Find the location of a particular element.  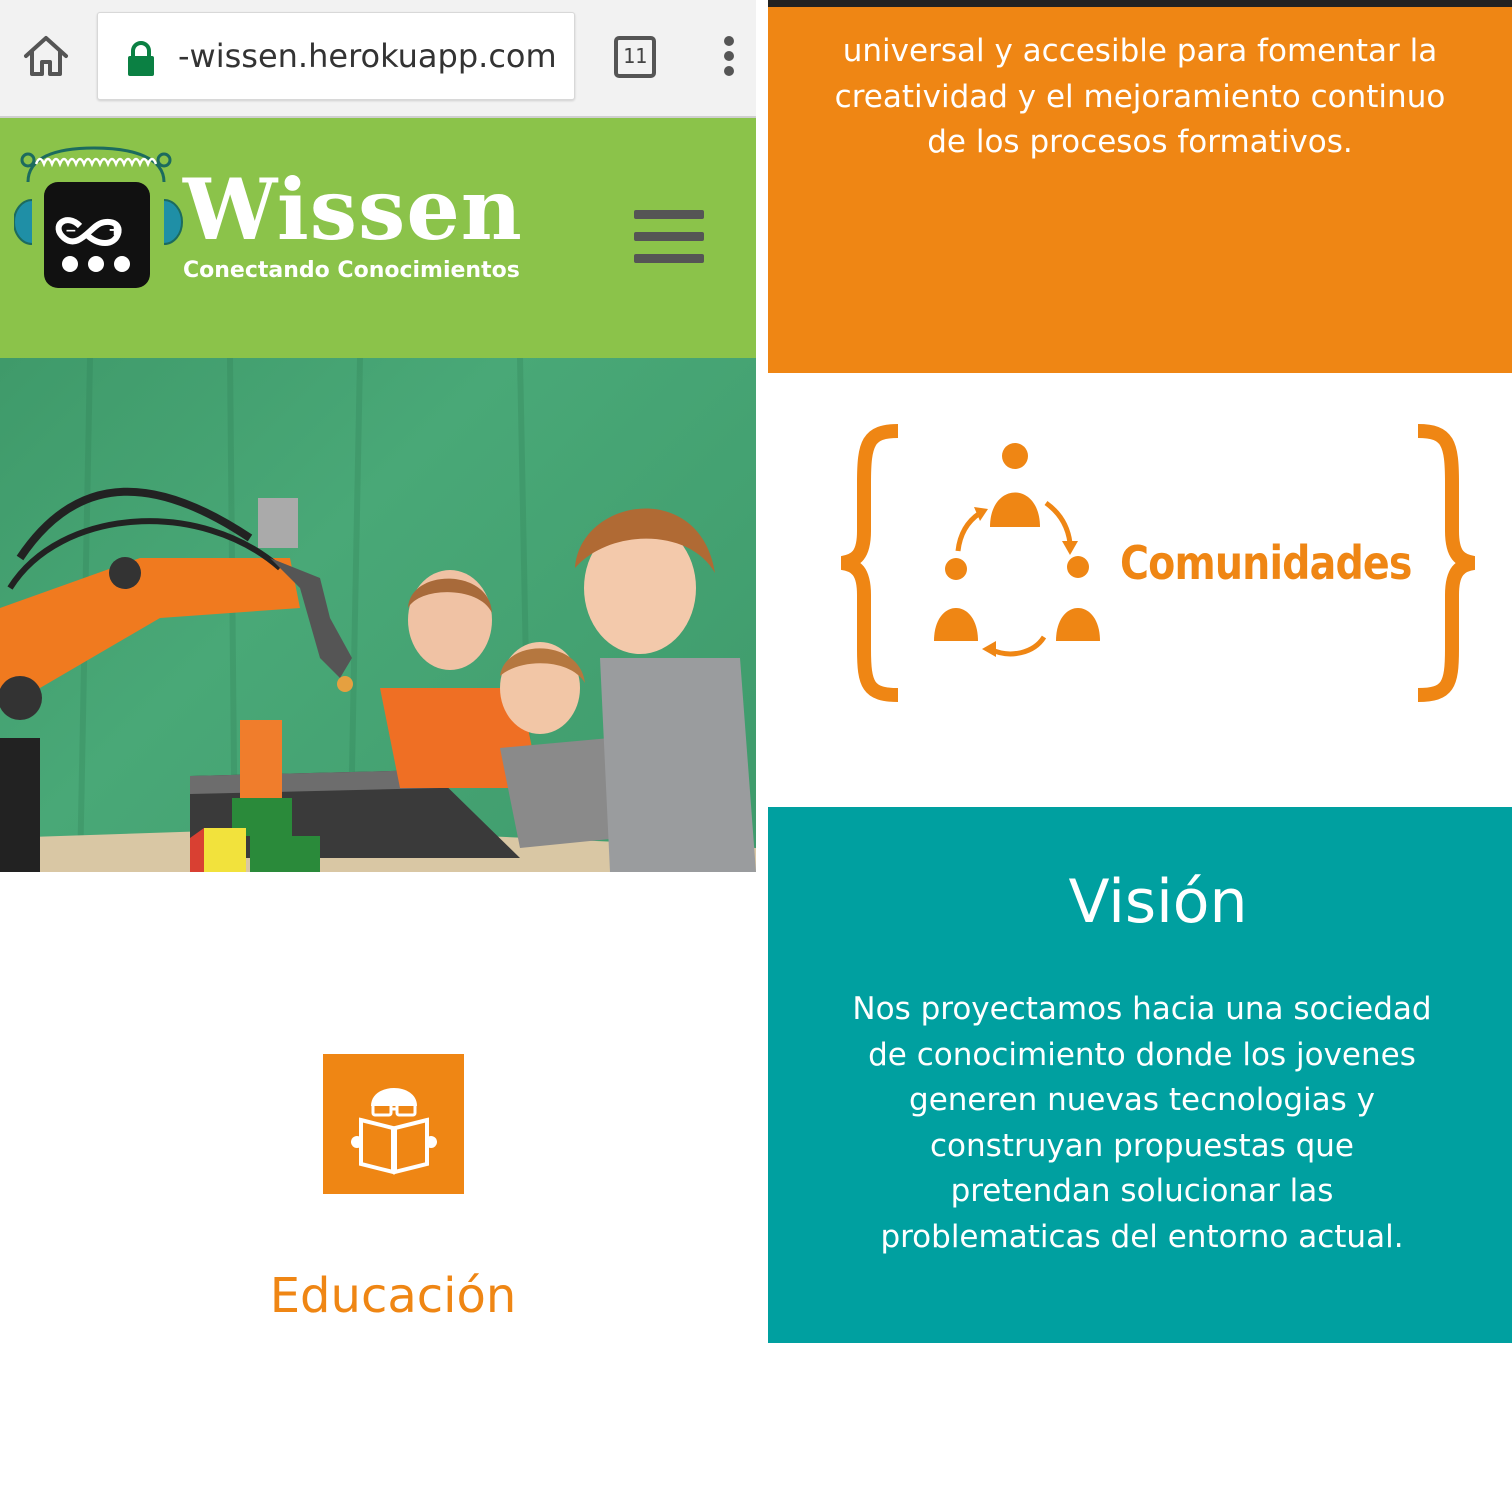

right-brace-icon is located at coordinates (1446, 563).